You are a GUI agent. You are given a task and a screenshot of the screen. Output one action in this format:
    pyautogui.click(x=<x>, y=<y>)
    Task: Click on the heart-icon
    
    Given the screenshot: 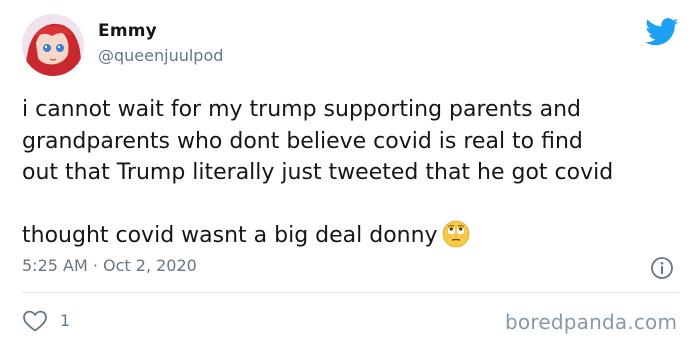 What is the action you would take?
    pyautogui.click(x=35, y=321)
    